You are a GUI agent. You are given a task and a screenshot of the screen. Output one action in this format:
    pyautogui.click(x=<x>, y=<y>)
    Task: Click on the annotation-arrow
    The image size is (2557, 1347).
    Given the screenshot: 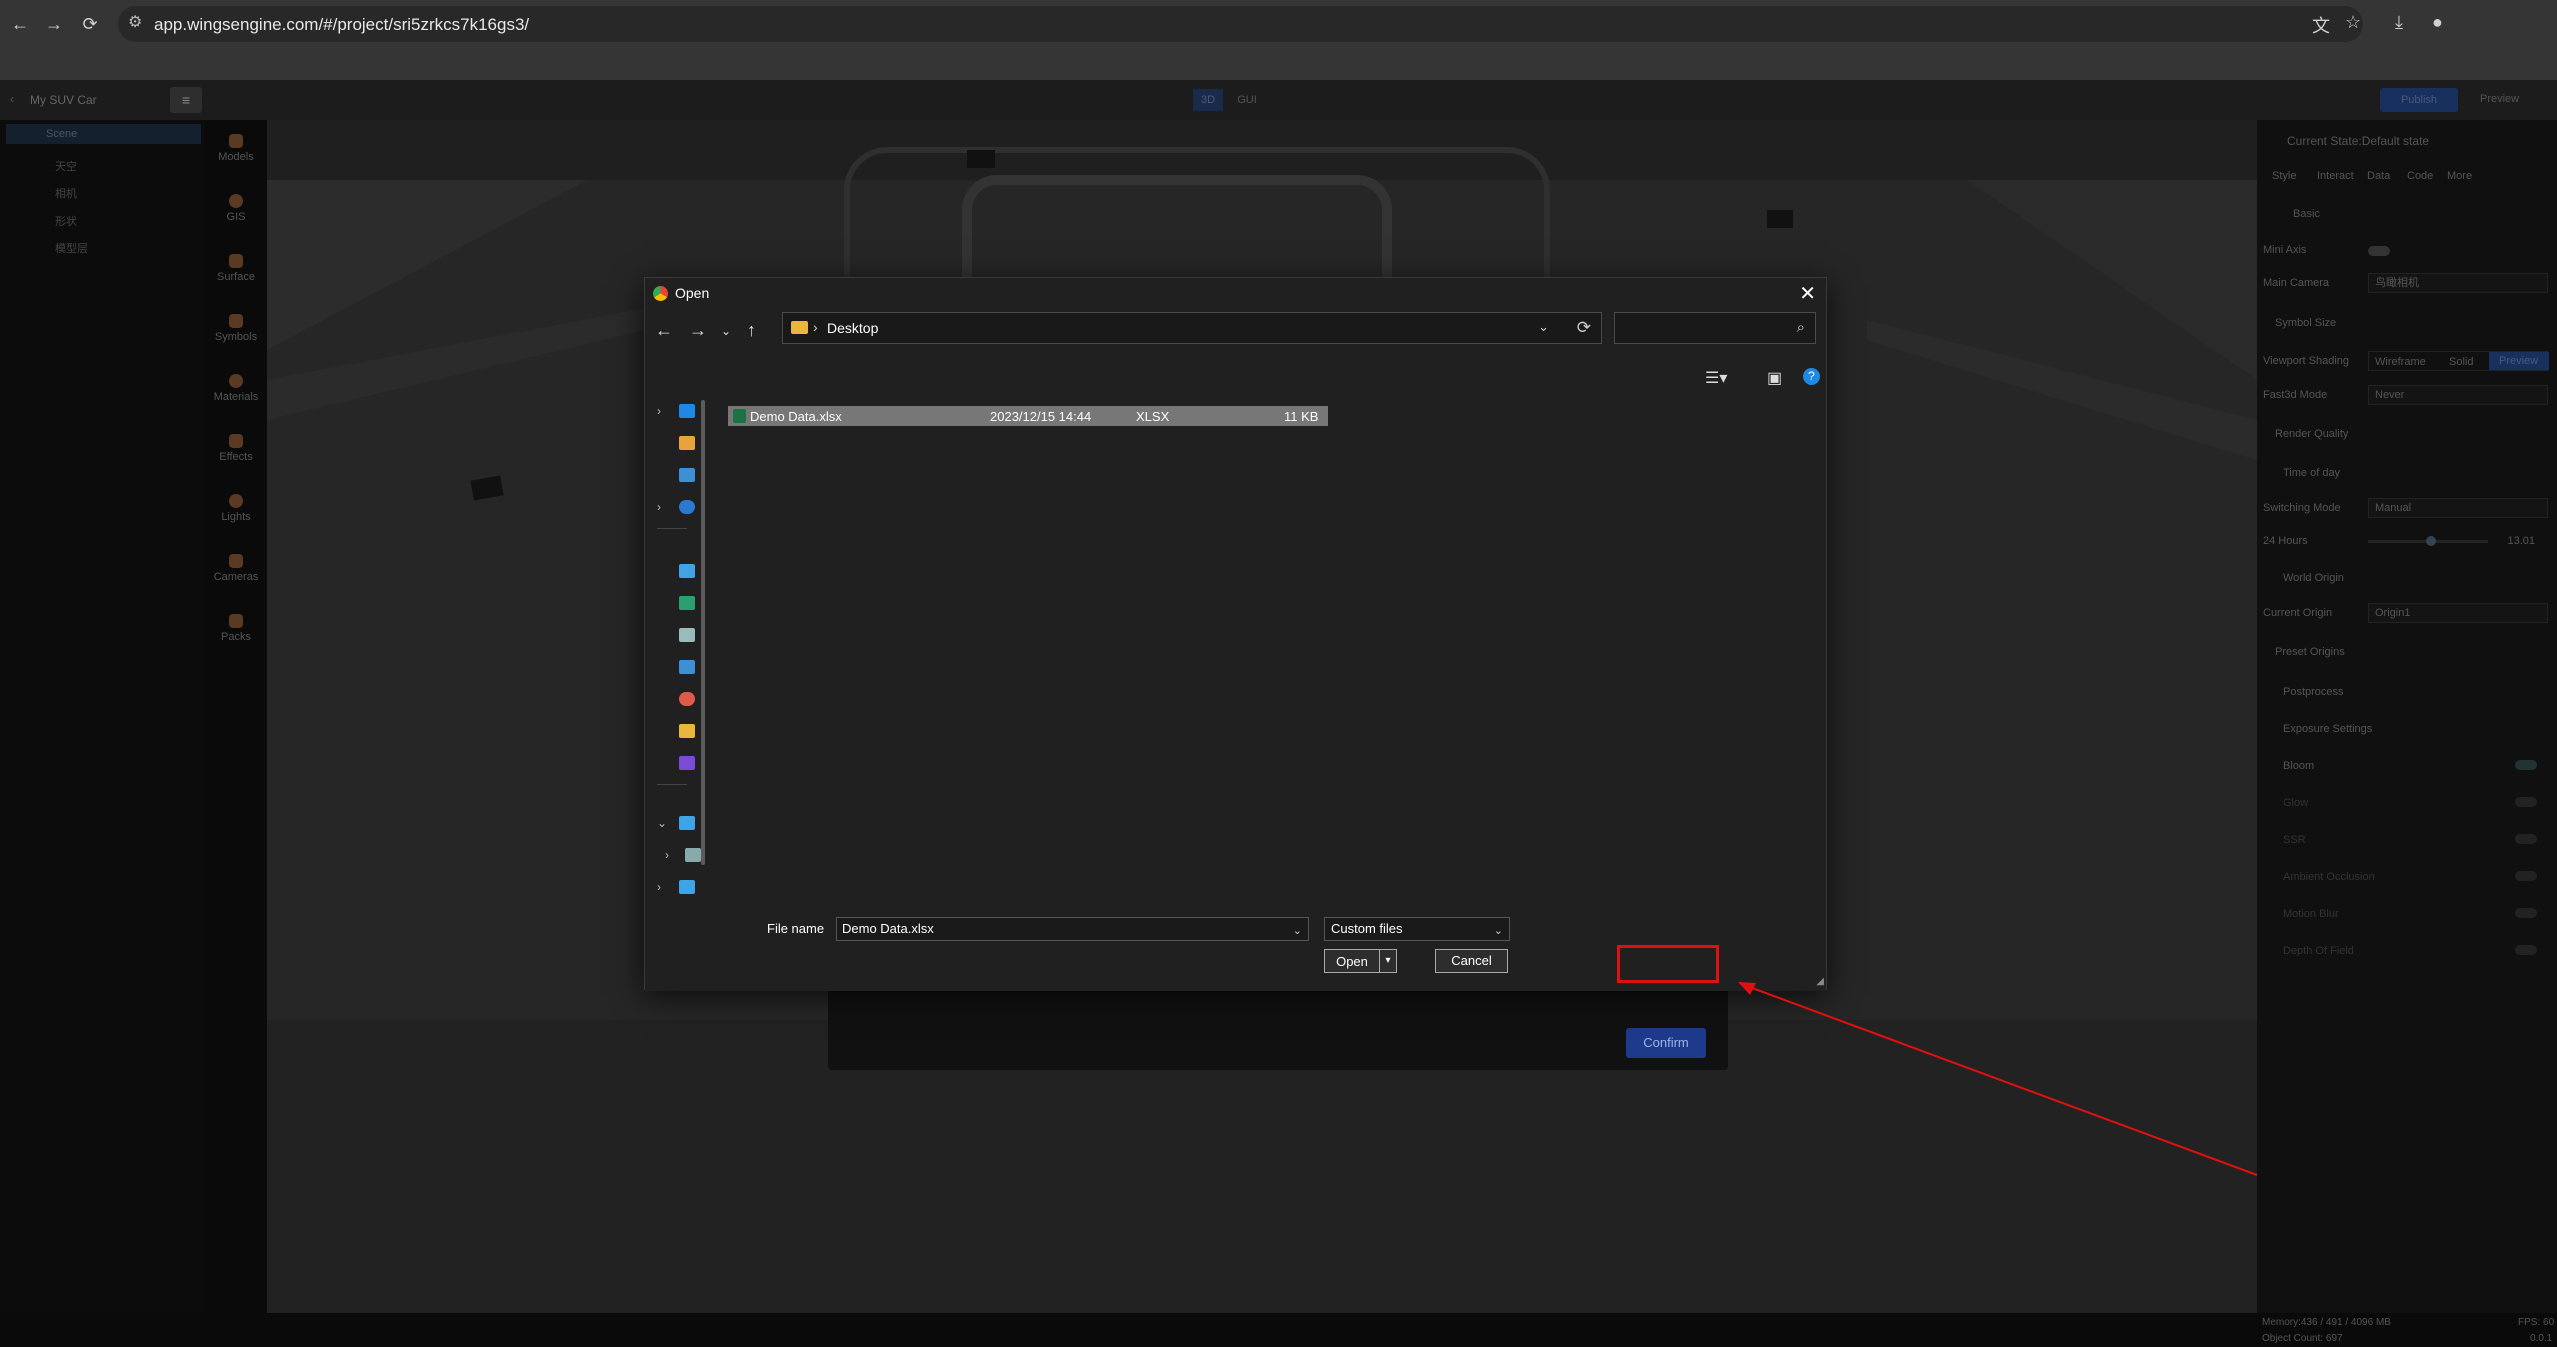 What is the action you would take?
    pyautogui.click(x=1998, y=1079)
    